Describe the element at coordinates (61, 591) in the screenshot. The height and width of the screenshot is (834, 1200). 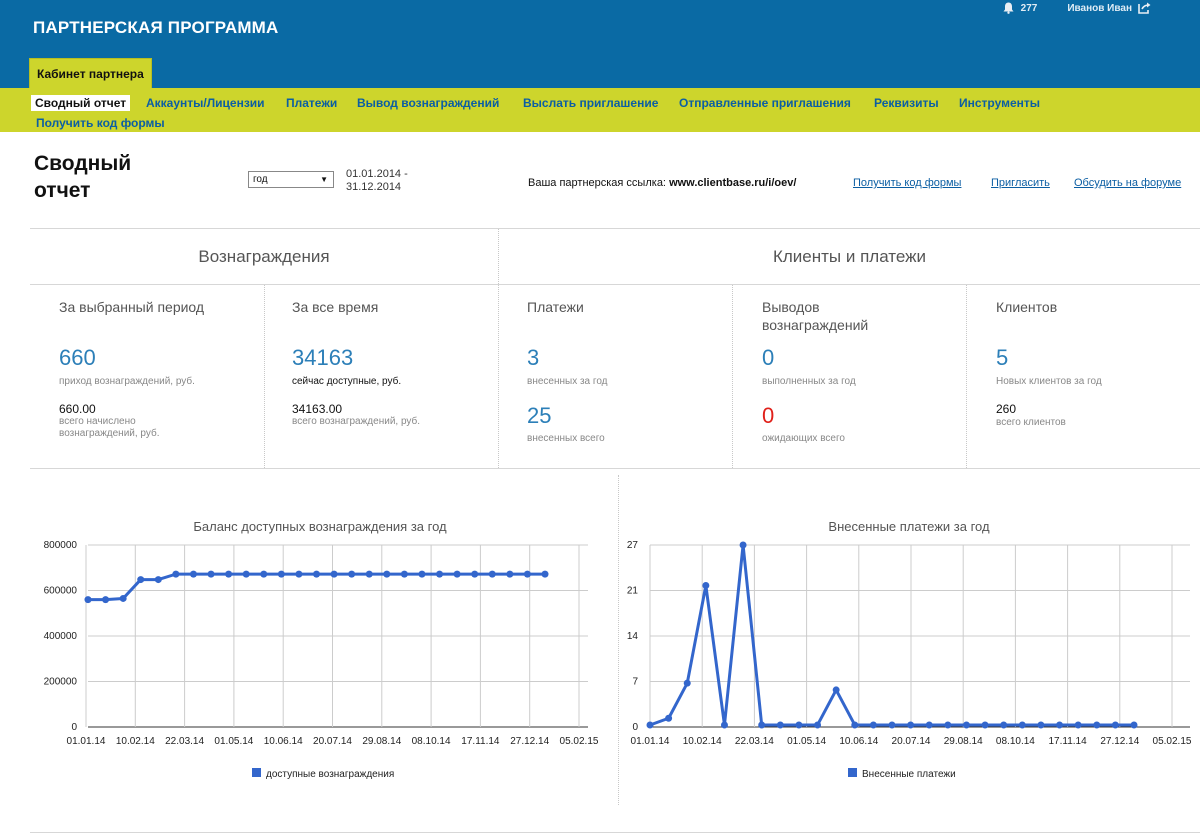
I see `y-tick-label: 600000` at that location.